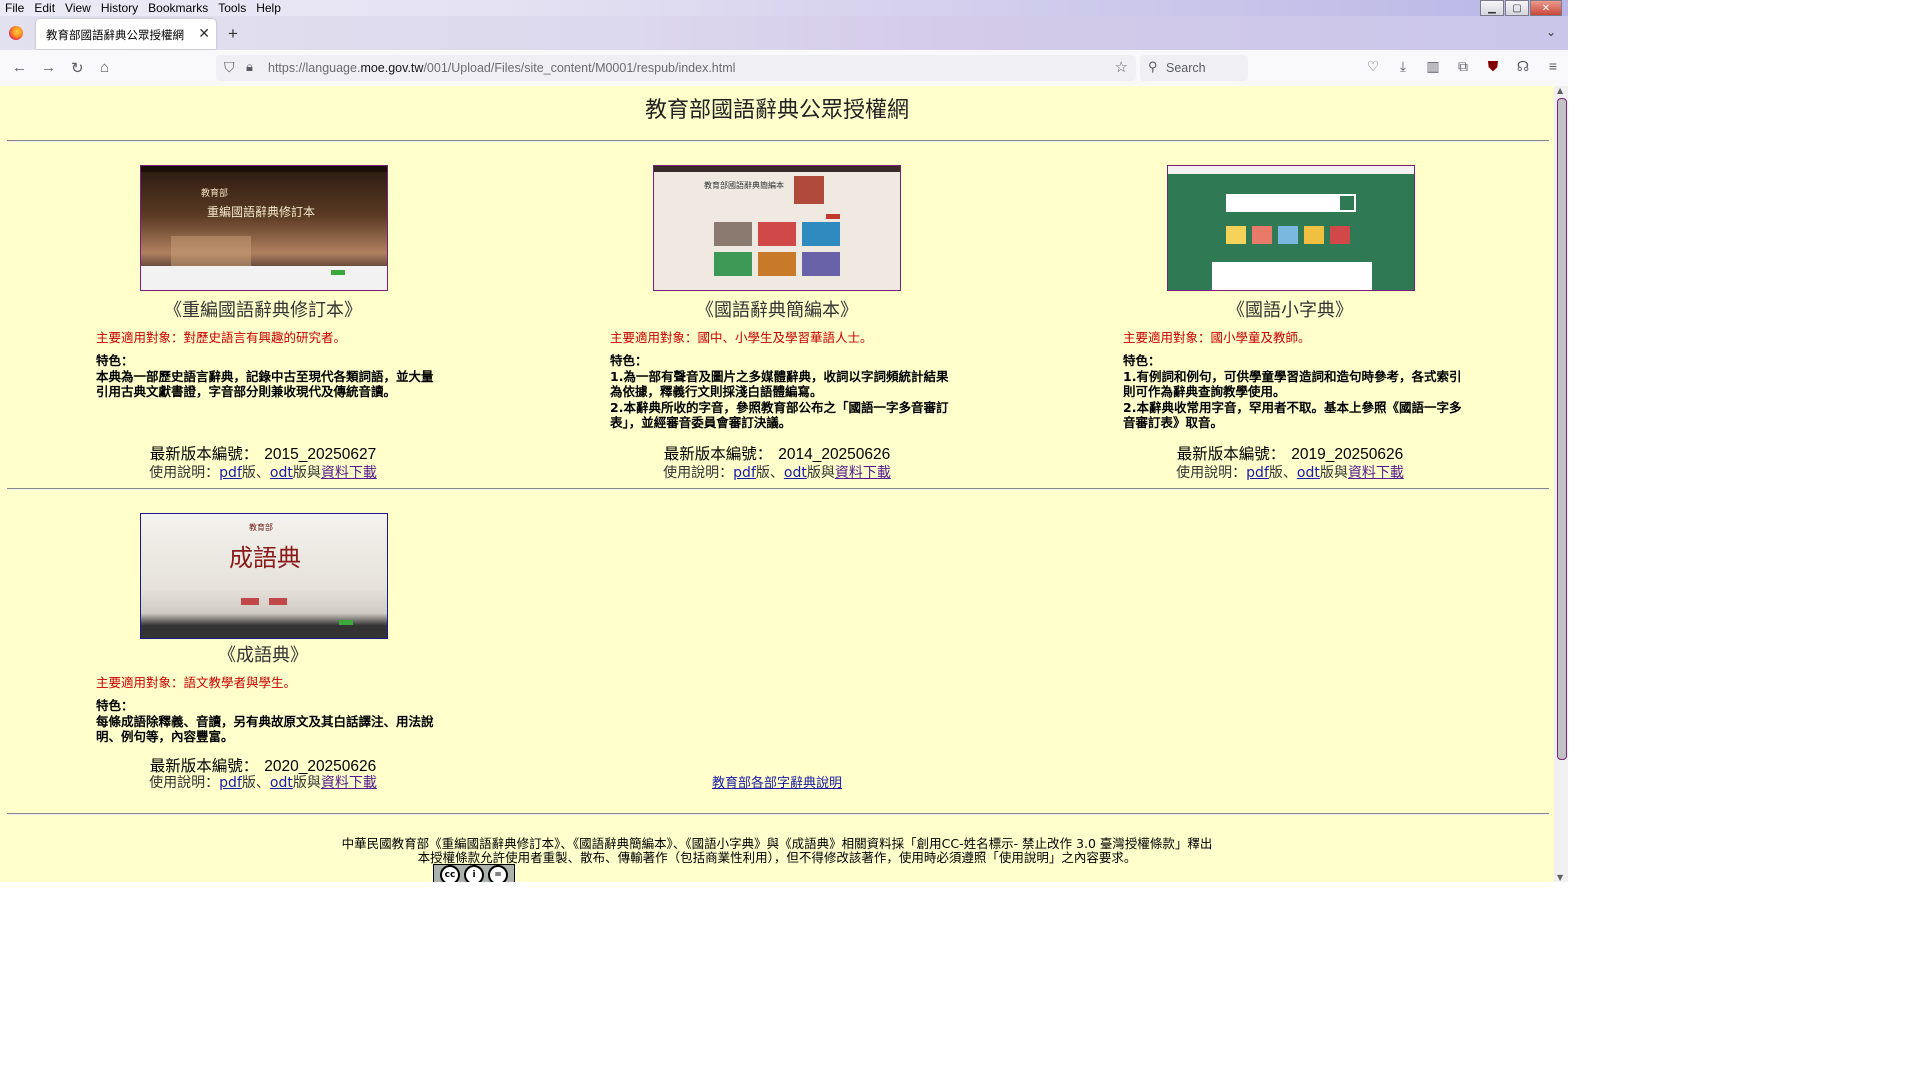  What do you see at coordinates (1517, 8) in the screenshot?
I see `maximize-button: ▢` at bounding box center [1517, 8].